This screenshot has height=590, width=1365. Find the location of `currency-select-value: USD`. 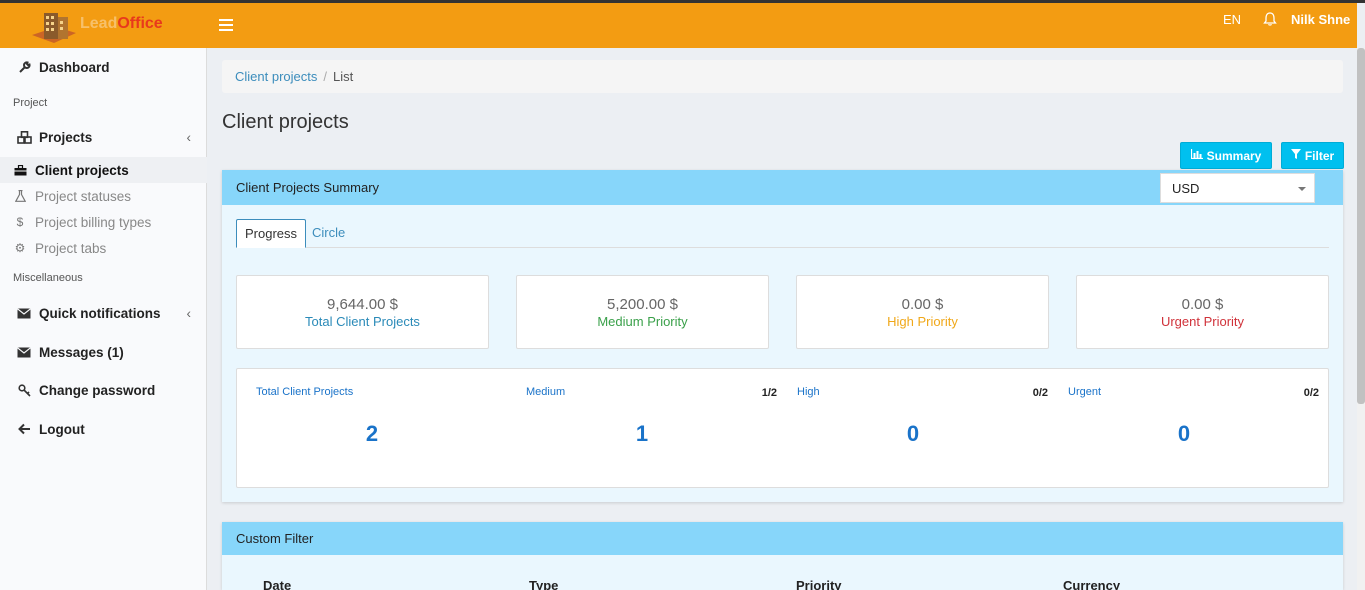

currency-select-value: USD is located at coordinates (1186, 188).